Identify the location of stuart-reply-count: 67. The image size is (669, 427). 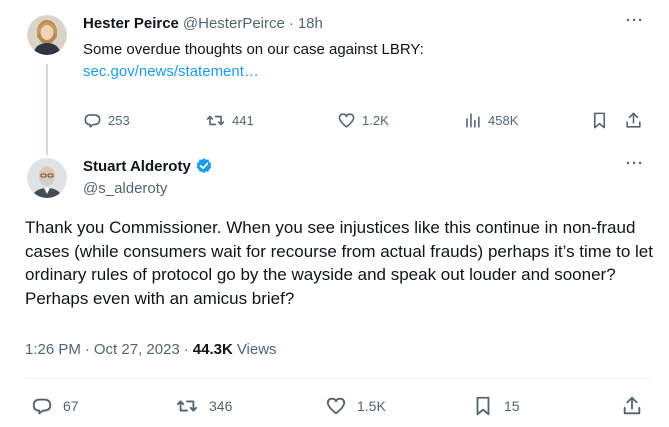
(71, 406).